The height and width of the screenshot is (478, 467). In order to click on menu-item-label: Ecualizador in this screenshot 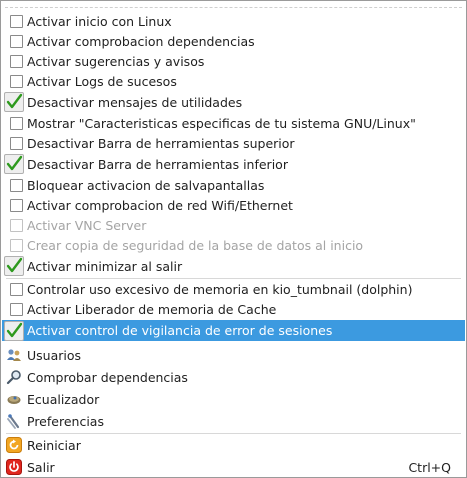, I will do `click(63, 399)`.